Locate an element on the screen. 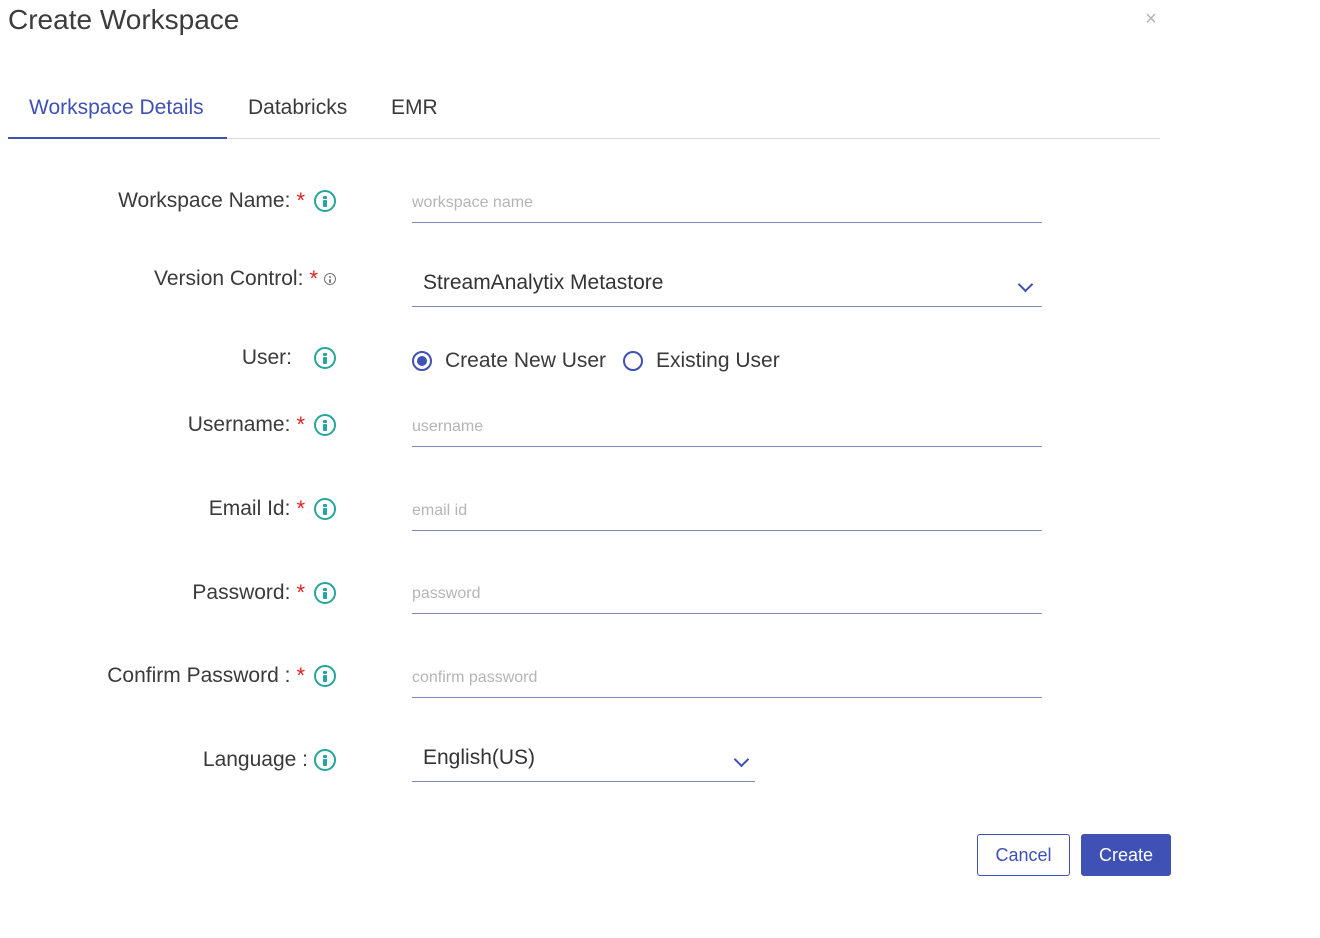  radio-existing-user-label: Existing User is located at coordinates (718, 360).